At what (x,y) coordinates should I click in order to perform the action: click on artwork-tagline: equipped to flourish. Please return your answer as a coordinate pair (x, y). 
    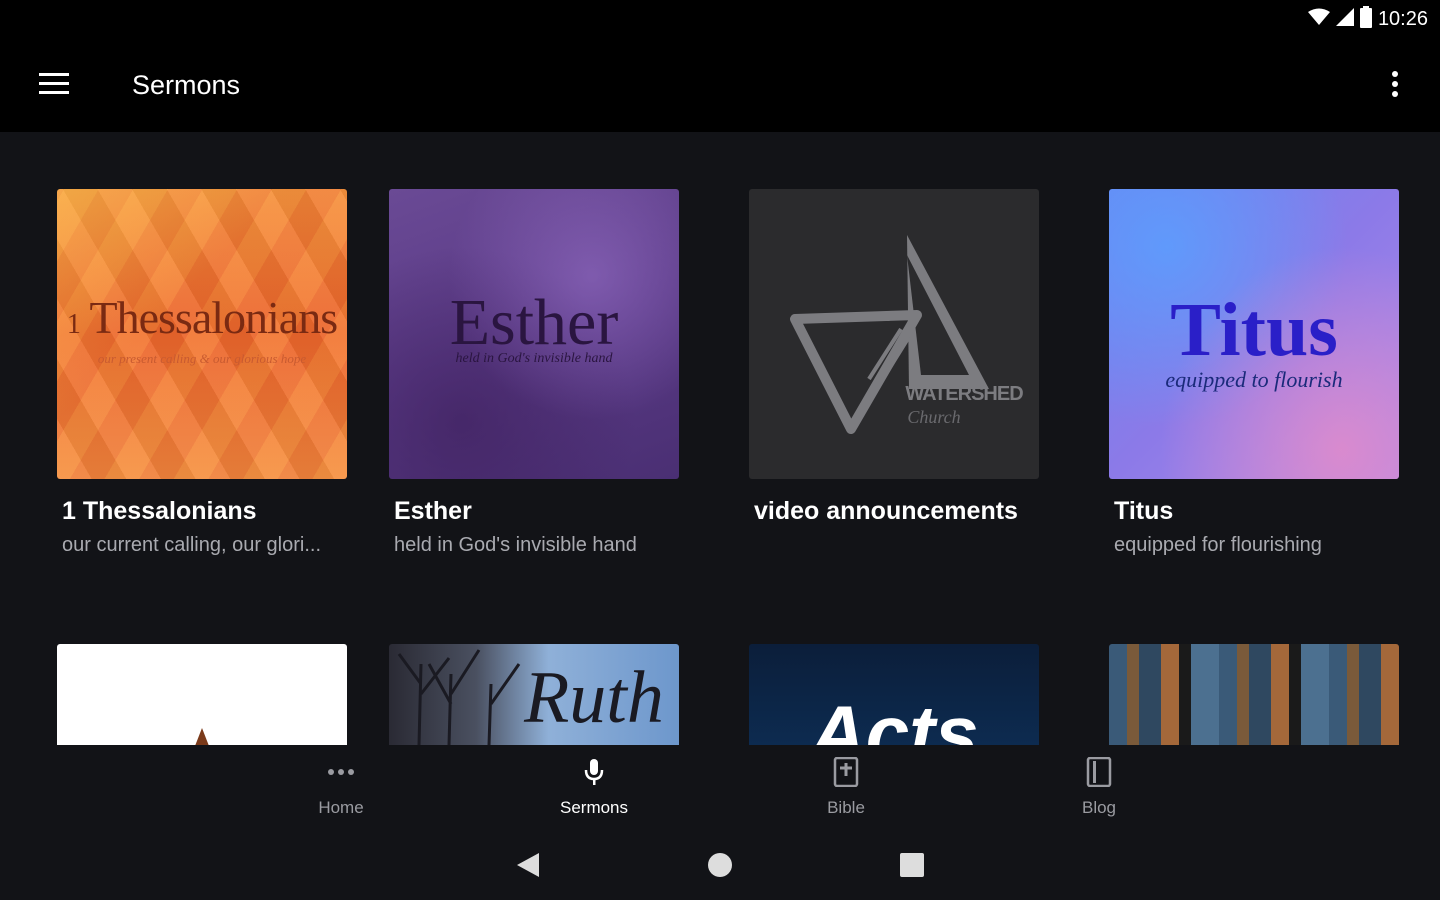
    Looking at the image, I should click on (1254, 379).